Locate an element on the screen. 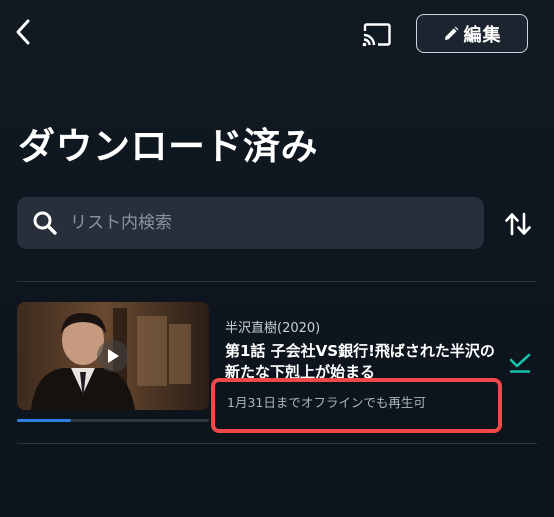  page-title: ダウンロード済み is located at coordinates (168, 146).